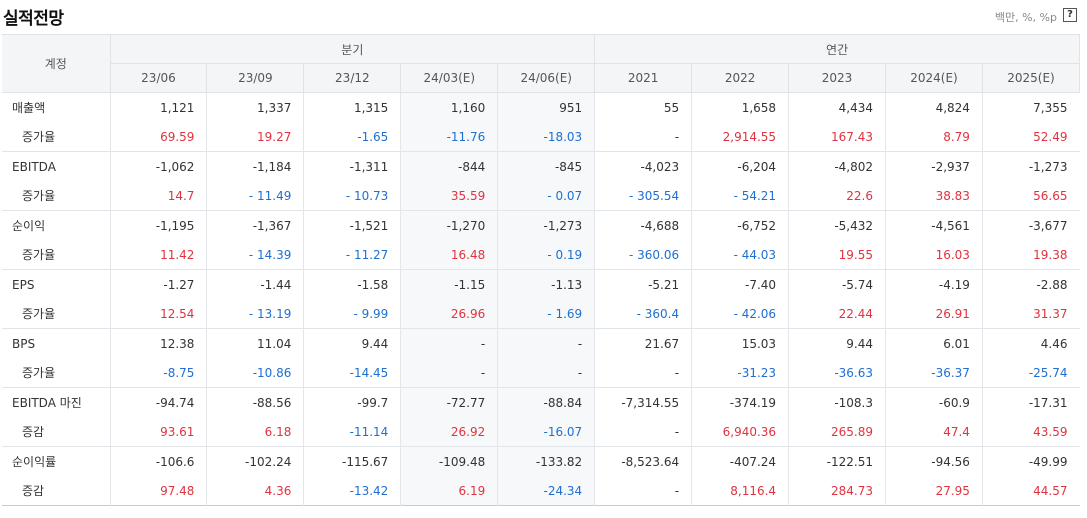 This screenshot has width=1087, height=518. I want to click on value-cell: -18.03, so click(546, 137).